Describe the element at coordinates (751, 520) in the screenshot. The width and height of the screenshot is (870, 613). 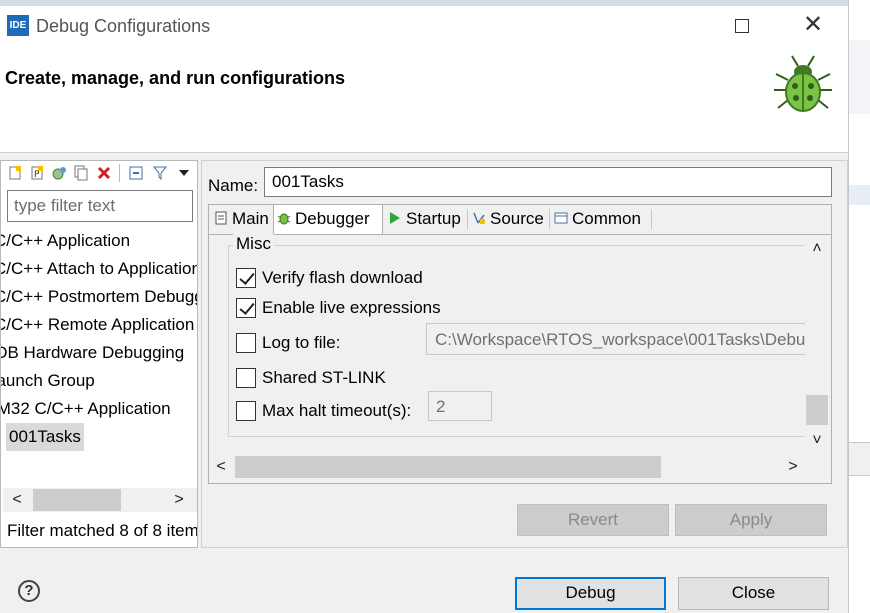
I see `apply-button: Apply` at that location.